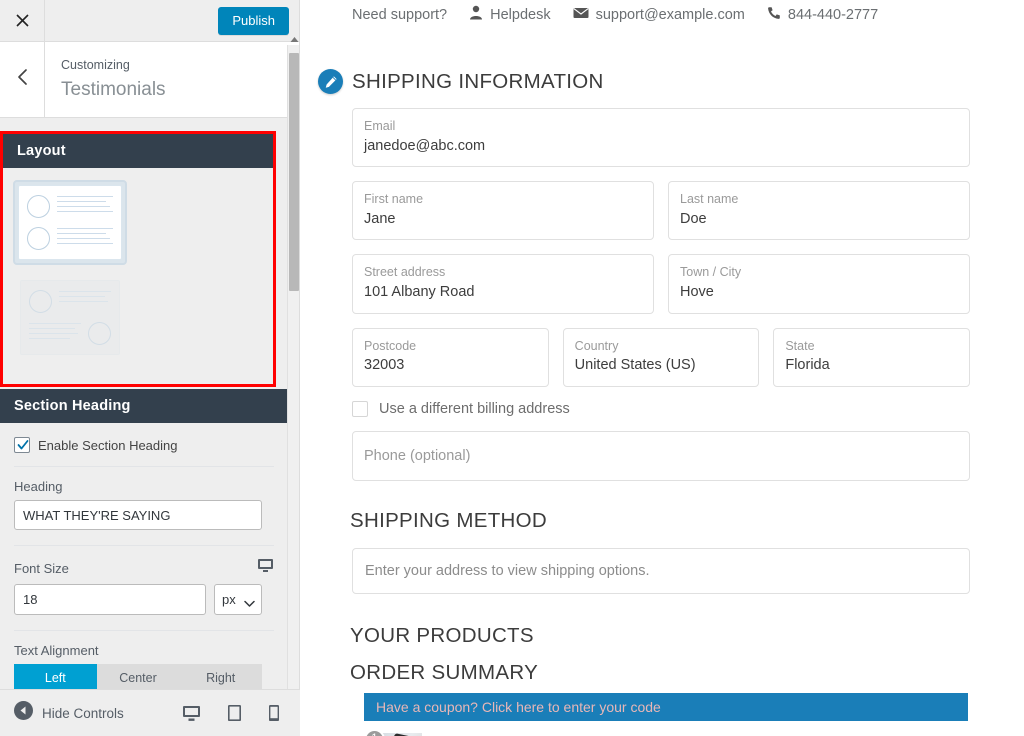  I want to click on font-size-row: px, so click(144, 599).